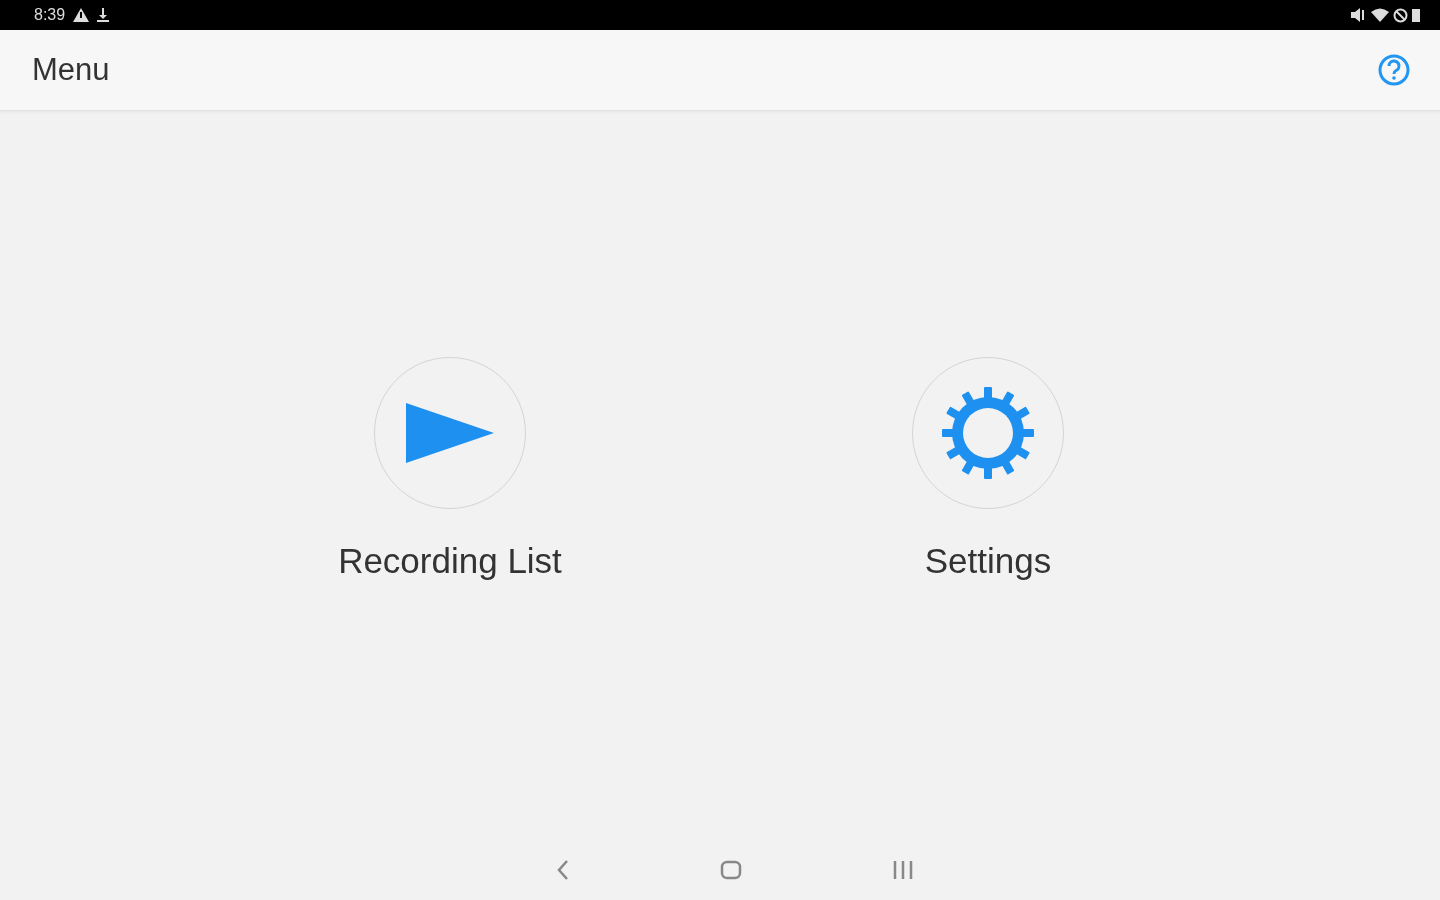 The width and height of the screenshot is (1440, 900). I want to click on status-time: 8:39, so click(50, 15).